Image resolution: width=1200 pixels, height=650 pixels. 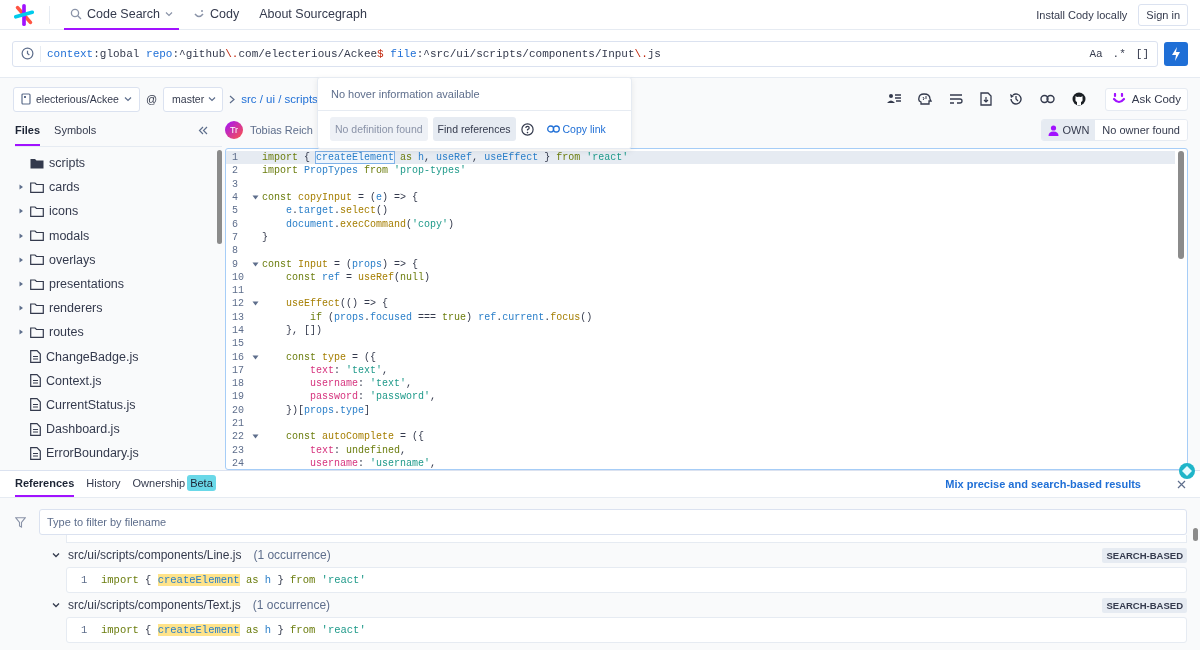 I want to click on file-path: src/ui/scripts/components/Text.js, so click(x=154, y=605).